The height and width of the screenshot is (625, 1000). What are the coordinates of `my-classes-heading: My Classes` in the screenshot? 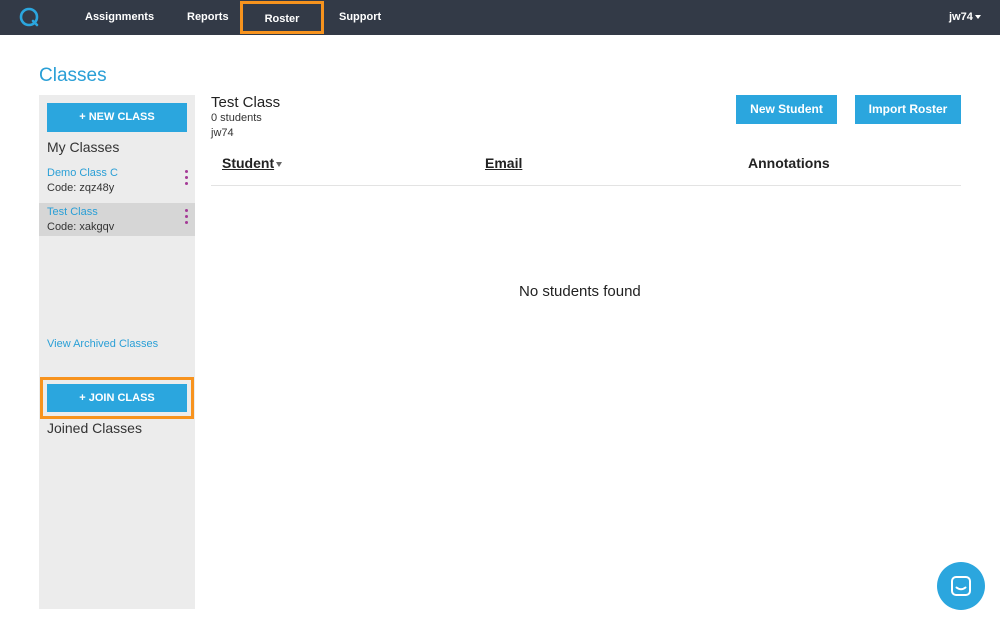 It's located at (83, 147).